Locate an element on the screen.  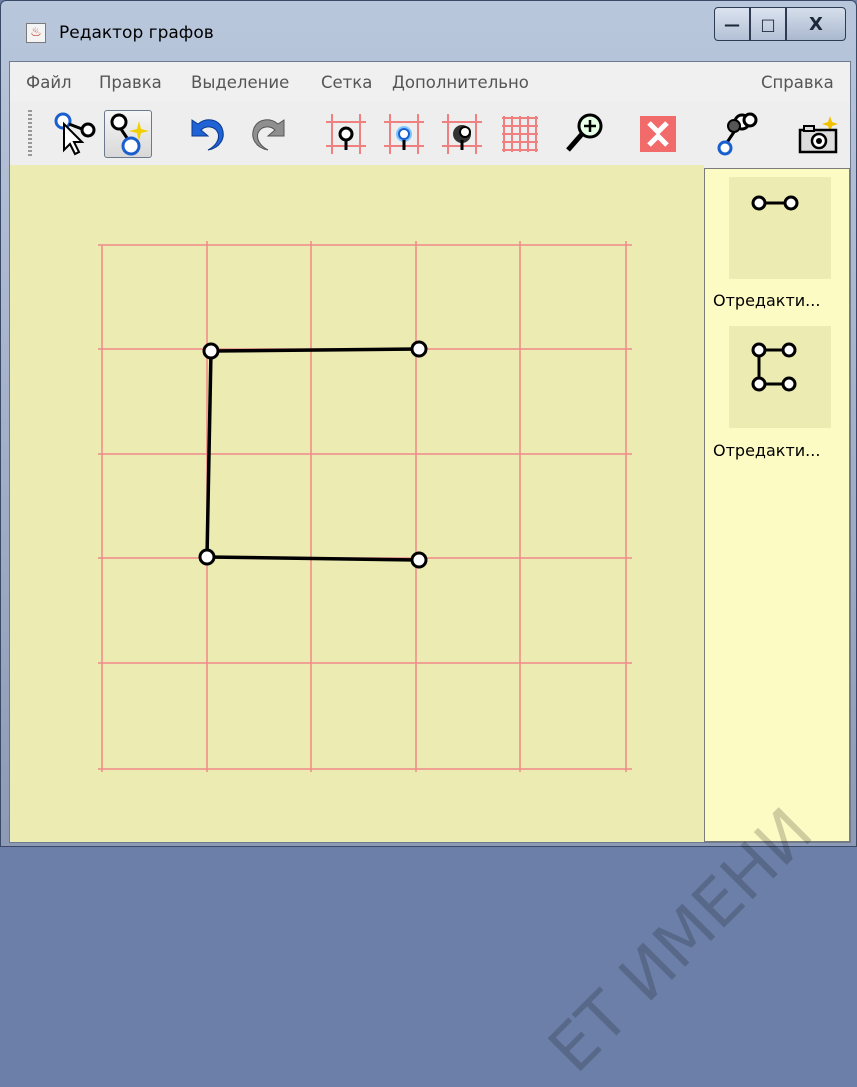
delete-tool-button is located at coordinates (658, 134).